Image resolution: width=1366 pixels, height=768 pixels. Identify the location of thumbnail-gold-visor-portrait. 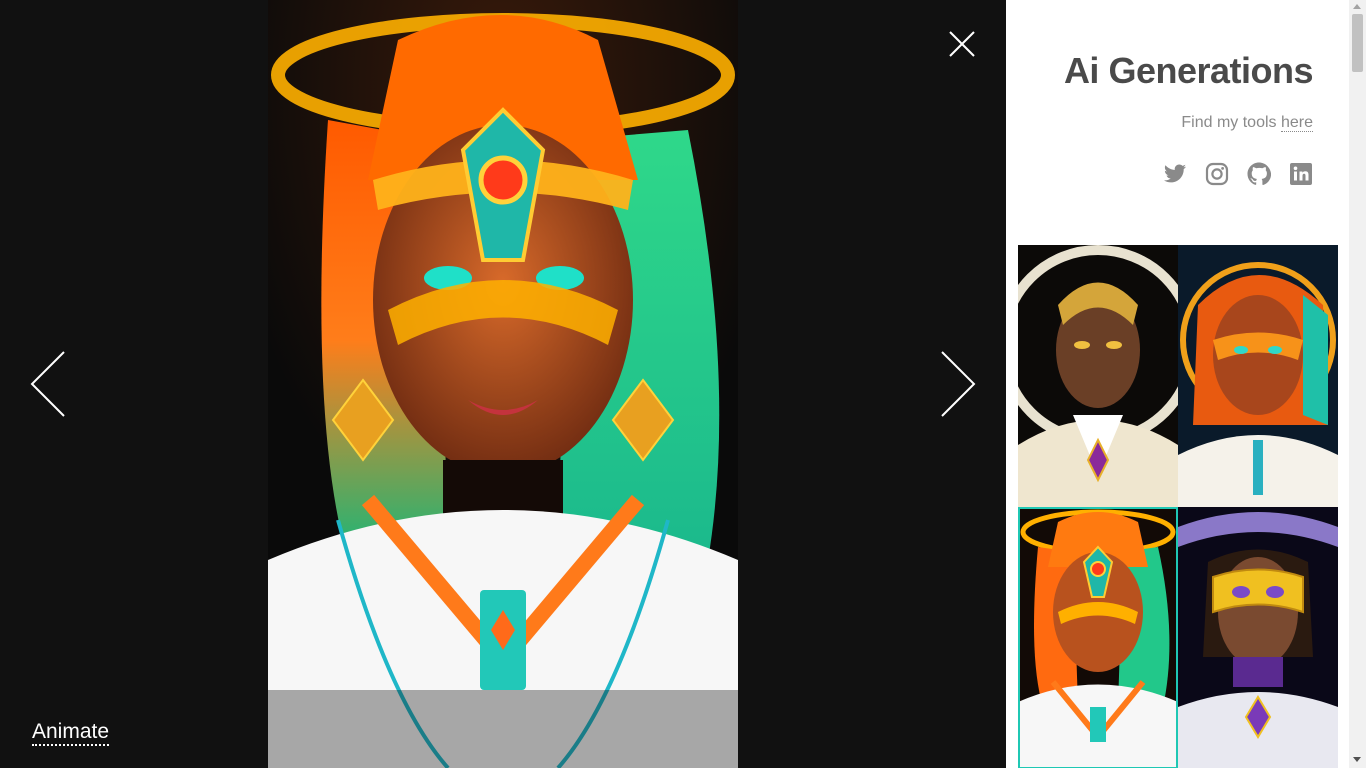
(1258, 637).